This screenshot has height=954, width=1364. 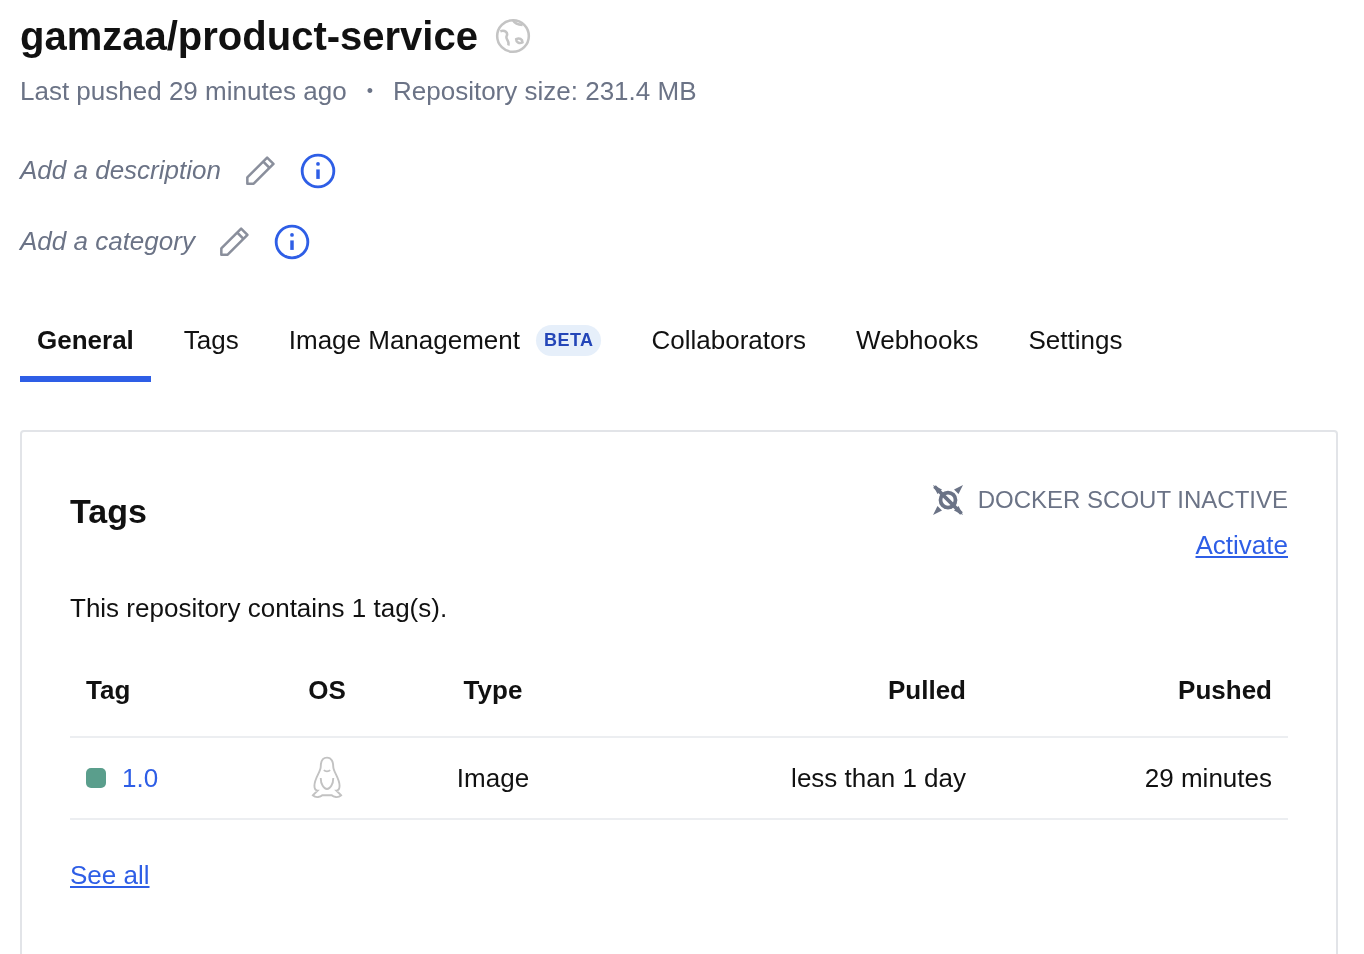 I want to click on tab: Webhooks, so click(x=917, y=347).